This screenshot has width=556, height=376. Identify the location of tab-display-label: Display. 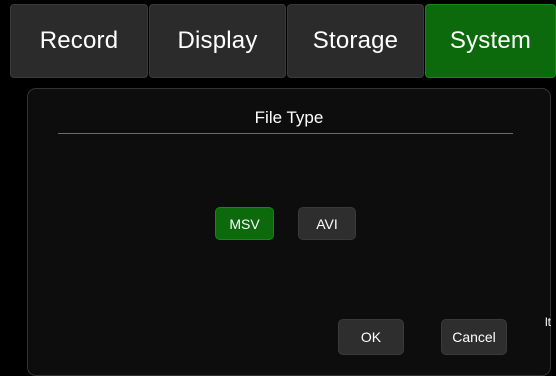
(217, 40).